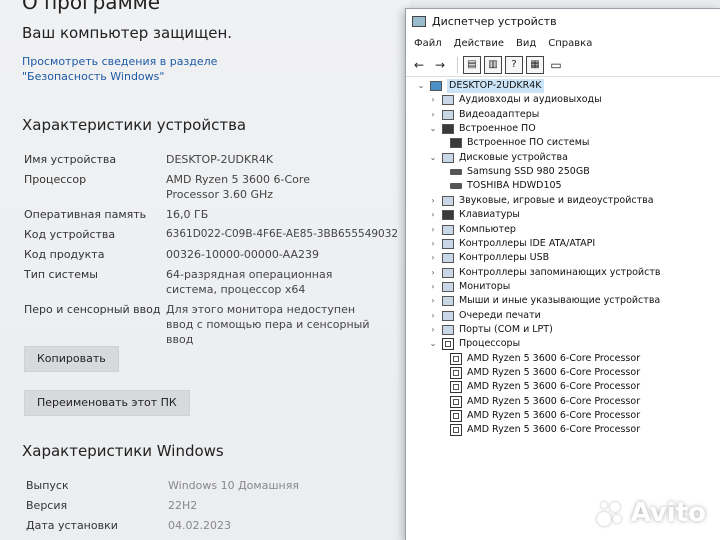 This screenshot has height=540, width=720. What do you see at coordinates (493, 64) in the screenshot?
I see `view-icon: ▥` at bounding box center [493, 64].